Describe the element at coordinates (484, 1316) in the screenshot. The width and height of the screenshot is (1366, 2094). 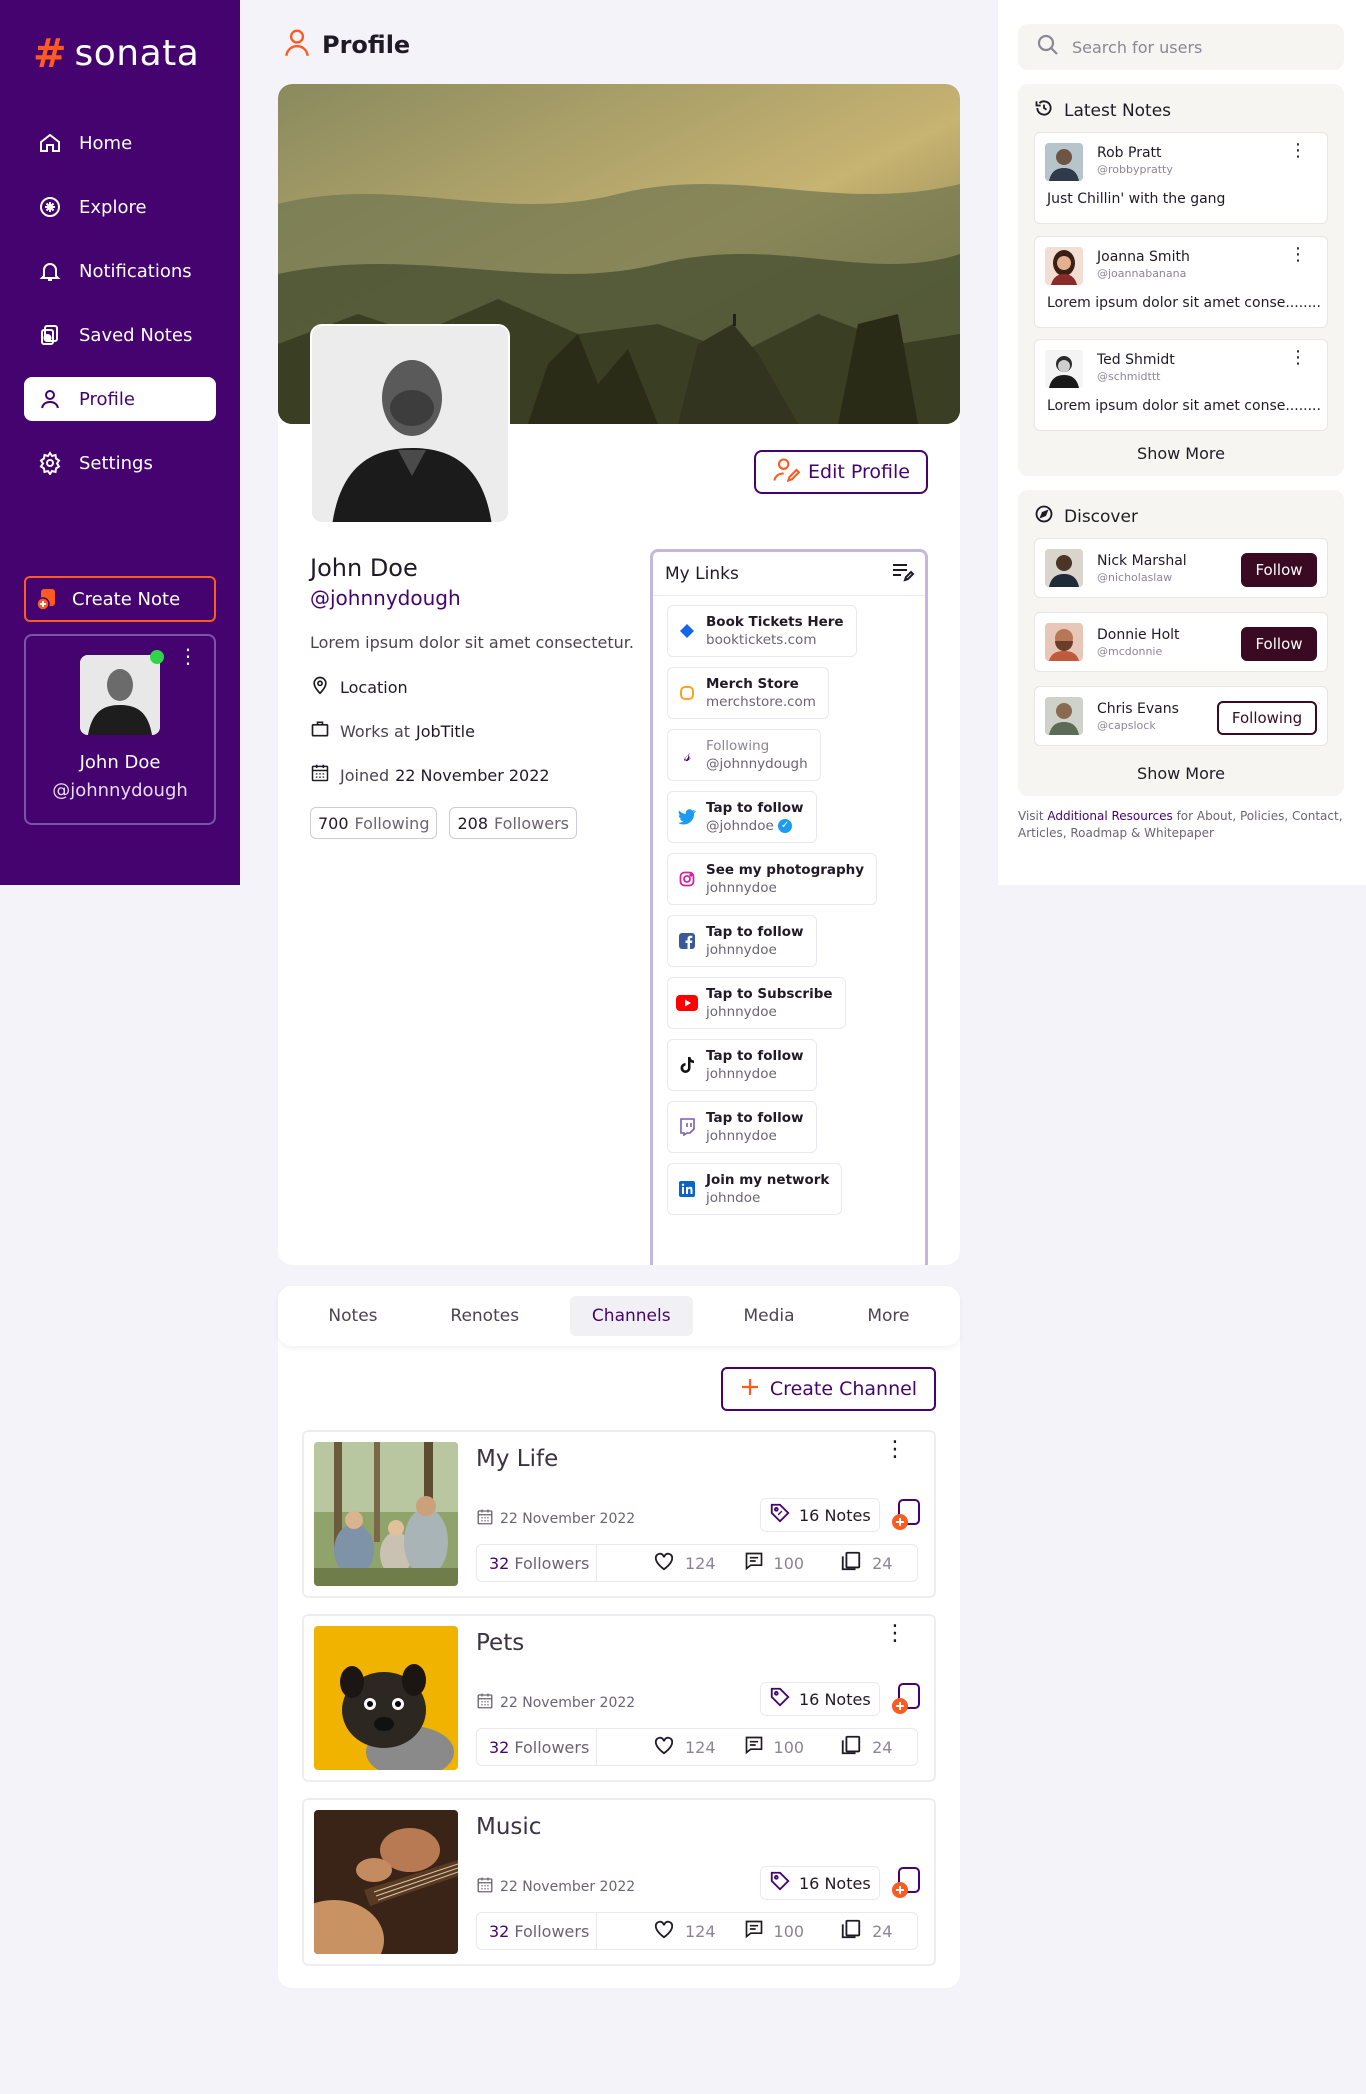
I see `tab-renotes: Renotes` at that location.